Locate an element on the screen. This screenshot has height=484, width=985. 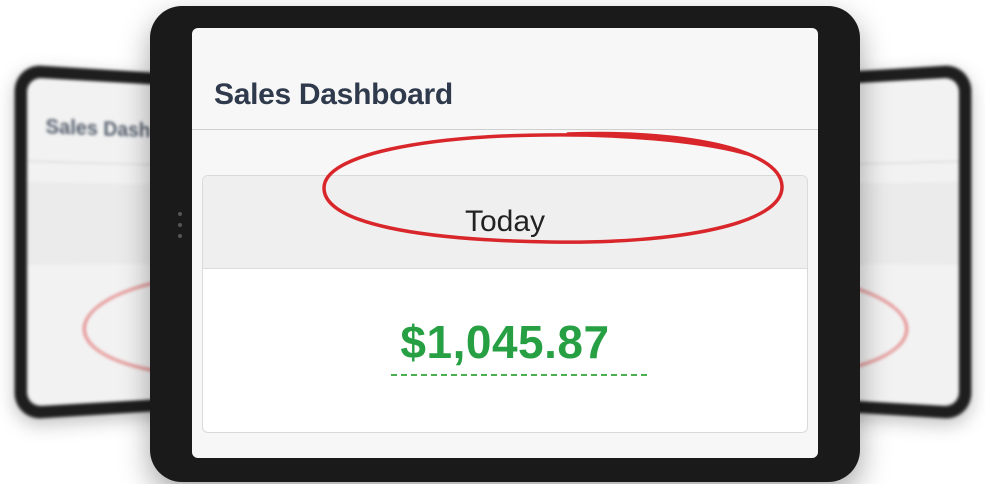
page-title: Sales Dashboard is located at coordinates (333, 94).